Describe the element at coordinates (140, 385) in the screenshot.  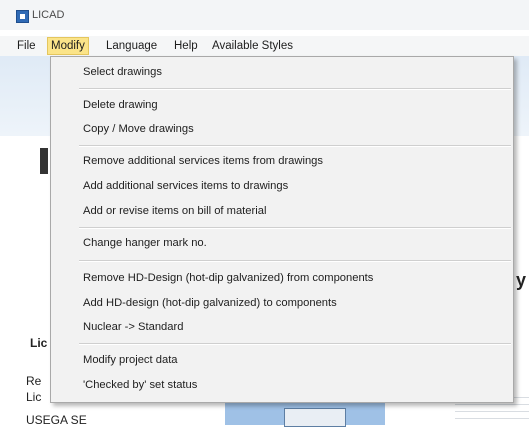
I see `menu-item-checked-by-status: 'Checked by' set status` at that location.